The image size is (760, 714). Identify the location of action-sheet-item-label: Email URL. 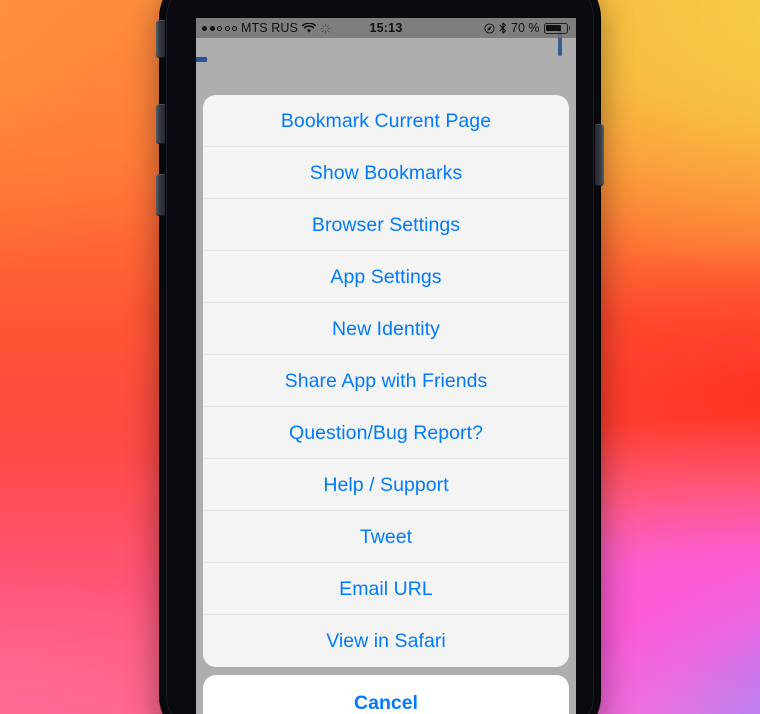
(386, 588).